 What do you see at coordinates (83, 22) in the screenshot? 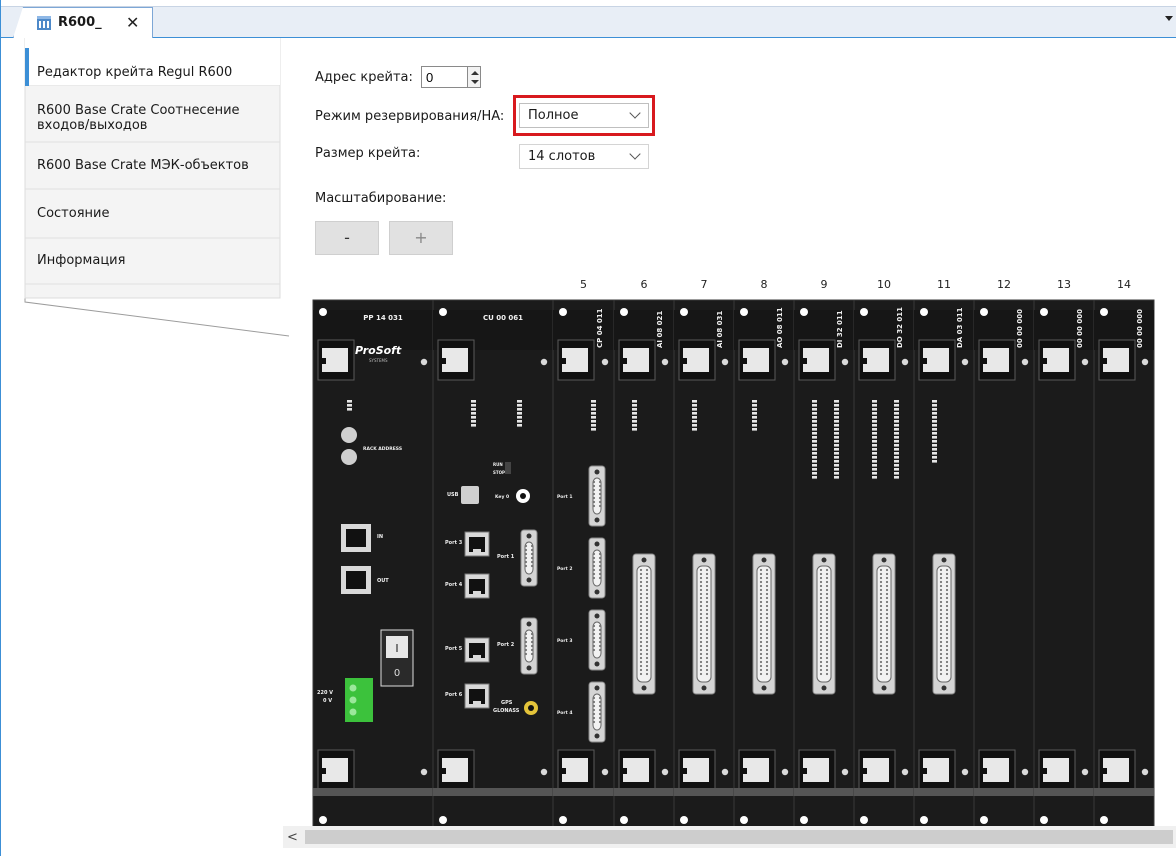
I see `document-tab: R600_ ✕` at bounding box center [83, 22].